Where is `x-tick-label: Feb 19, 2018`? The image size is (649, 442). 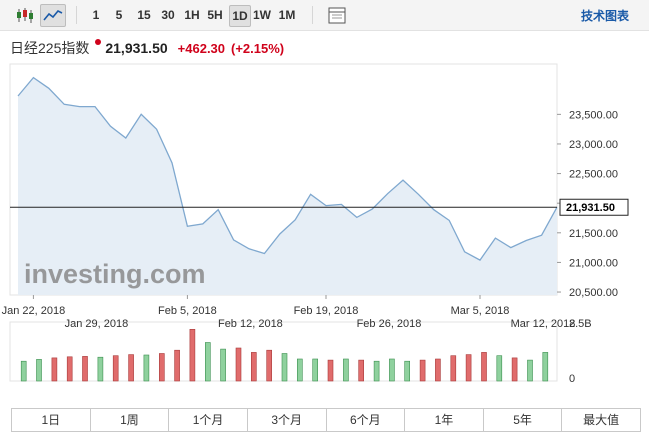 x-tick-label: Feb 19, 2018 is located at coordinates (326, 311).